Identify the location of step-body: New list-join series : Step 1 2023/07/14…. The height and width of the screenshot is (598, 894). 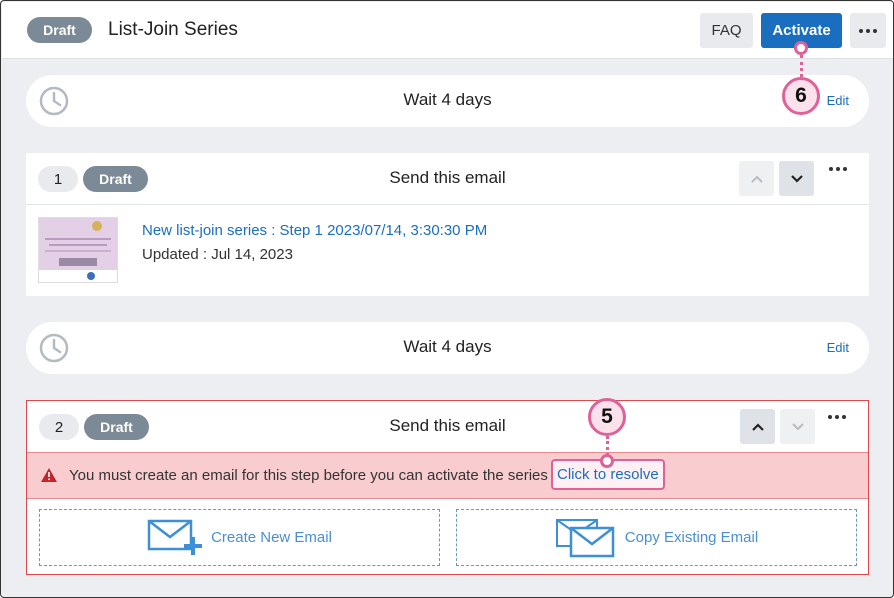
(447, 250).